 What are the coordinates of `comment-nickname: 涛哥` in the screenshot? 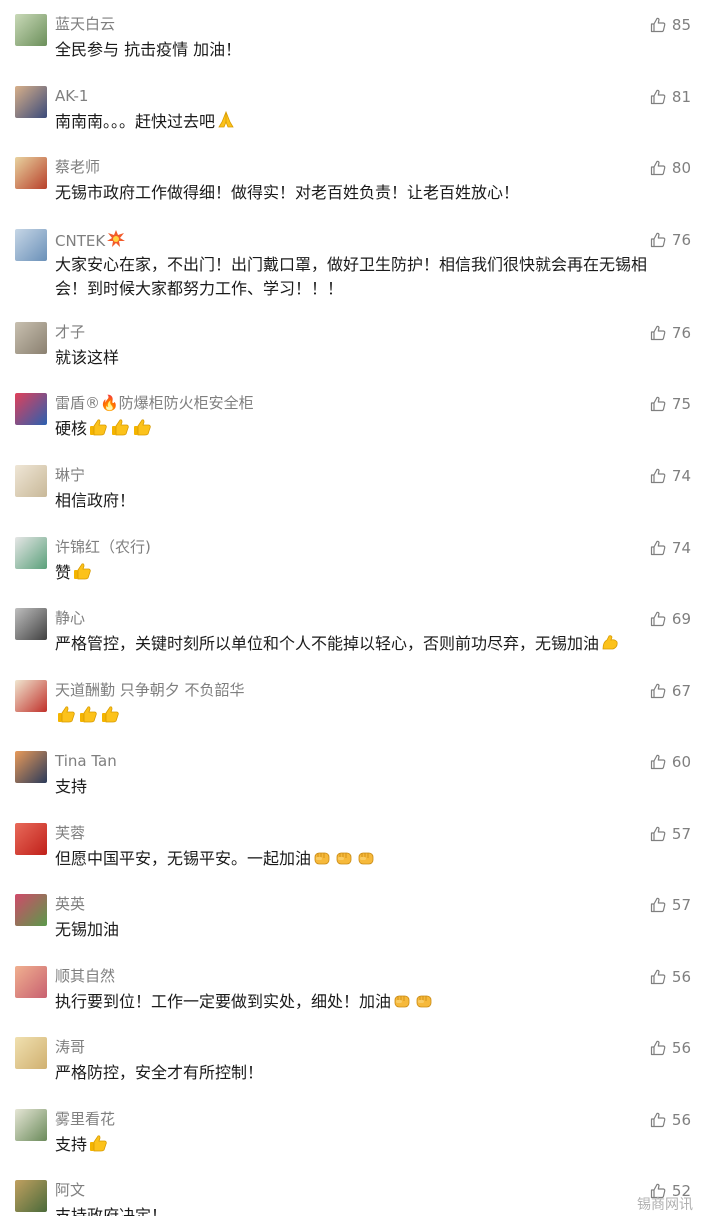 It's located at (70, 1047).